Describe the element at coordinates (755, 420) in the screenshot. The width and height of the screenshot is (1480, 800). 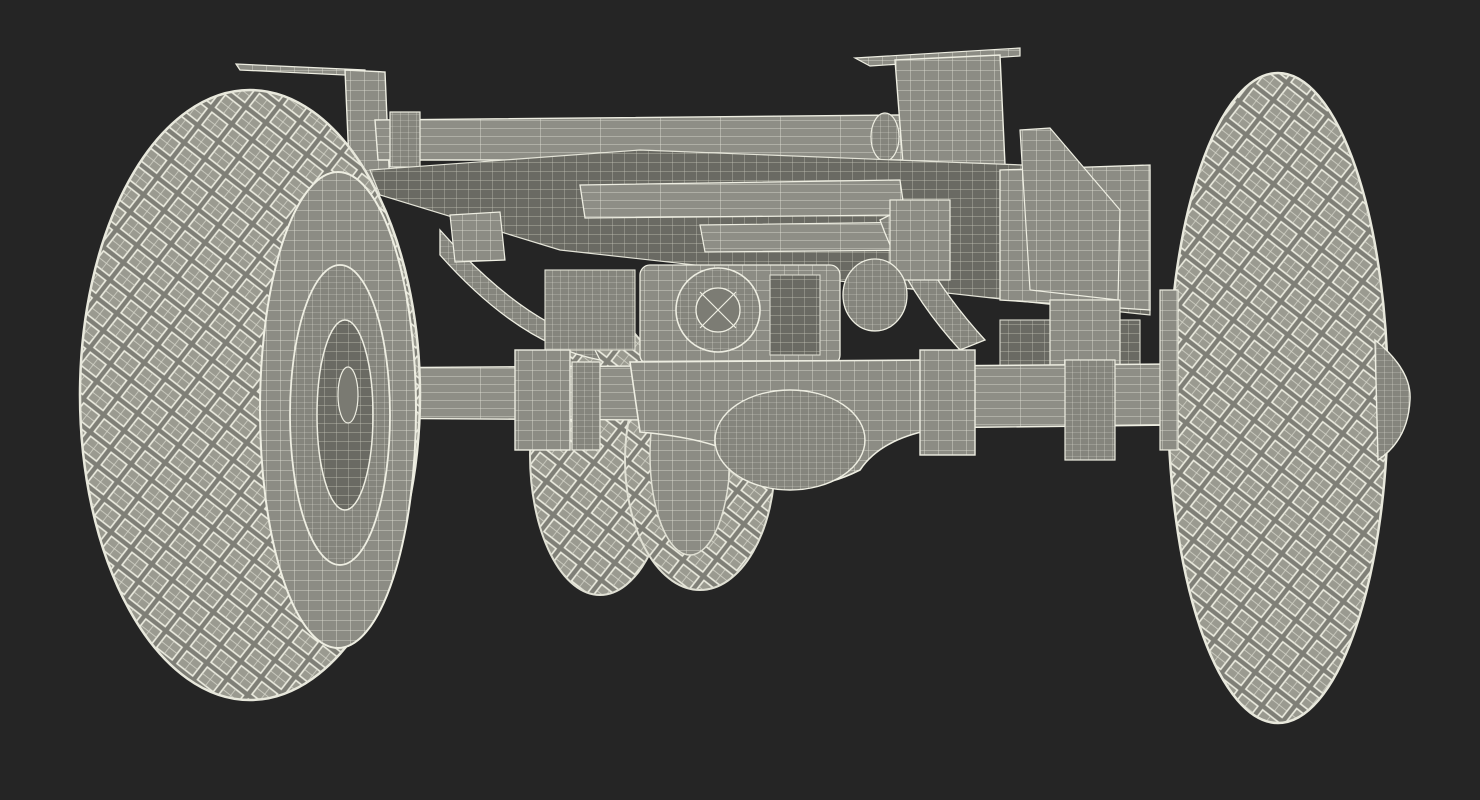
I see `front-axle` at that location.